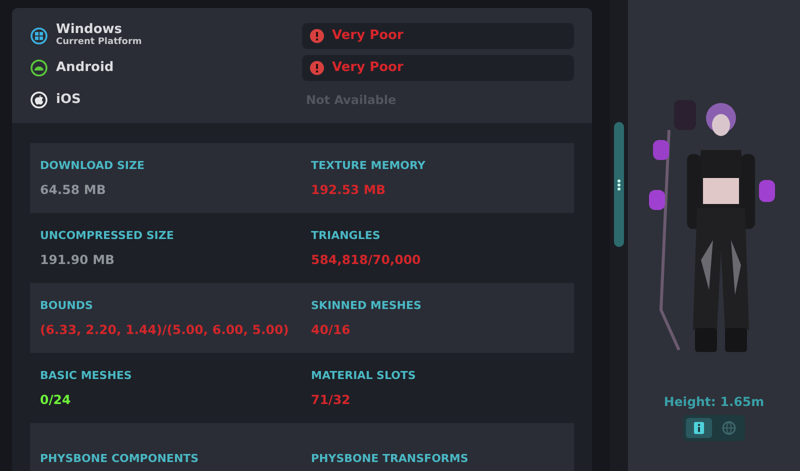 The width and height of the screenshot is (800, 471). Describe the element at coordinates (39, 35) in the screenshot. I see `windows-logo-icon` at that location.